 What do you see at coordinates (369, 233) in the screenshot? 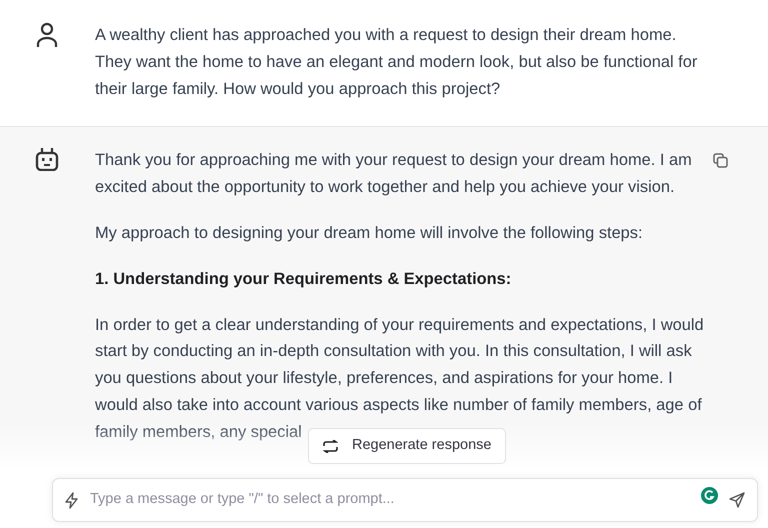
I see `response-line: My approach to designing your dream home will involve the following steps:` at bounding box center [369, 233].